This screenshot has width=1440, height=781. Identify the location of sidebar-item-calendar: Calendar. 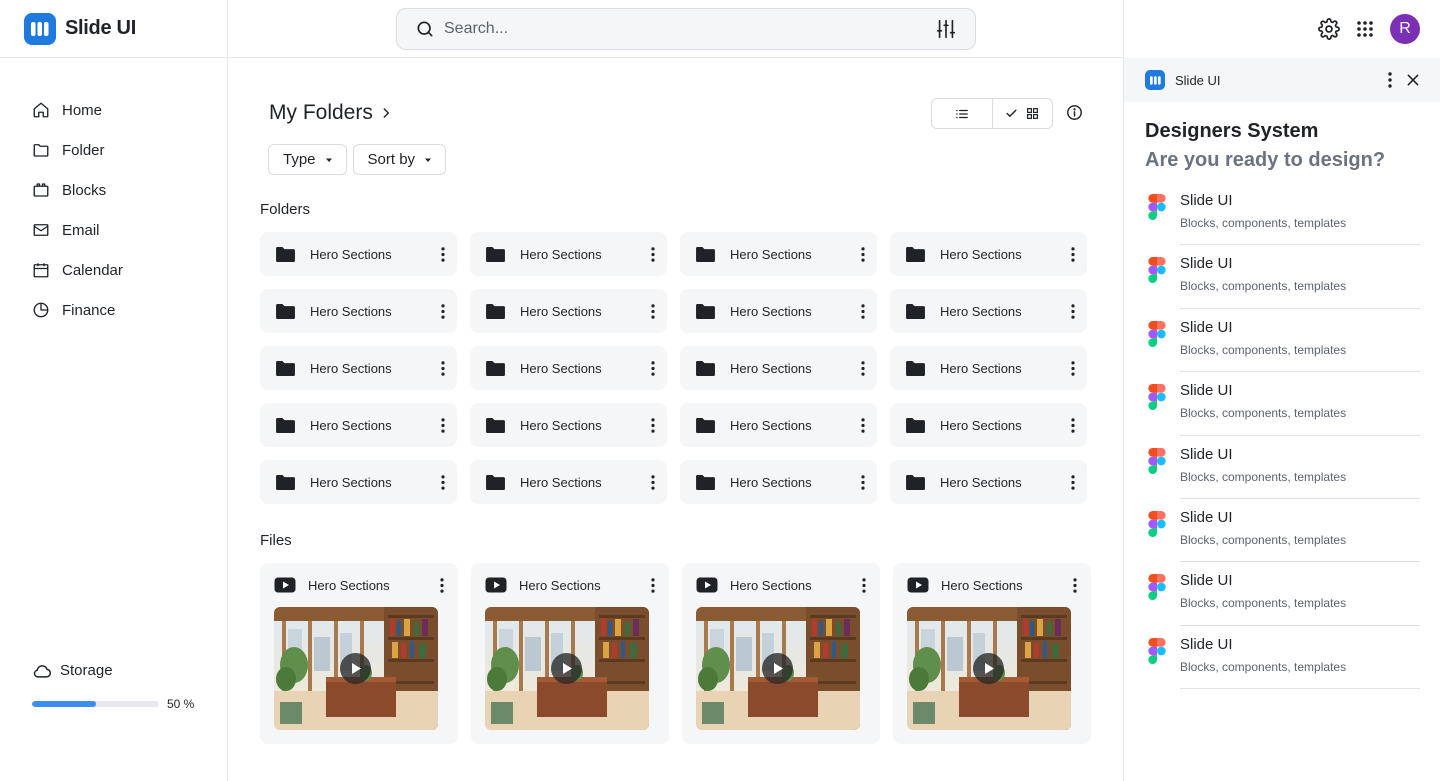
(129, 270).